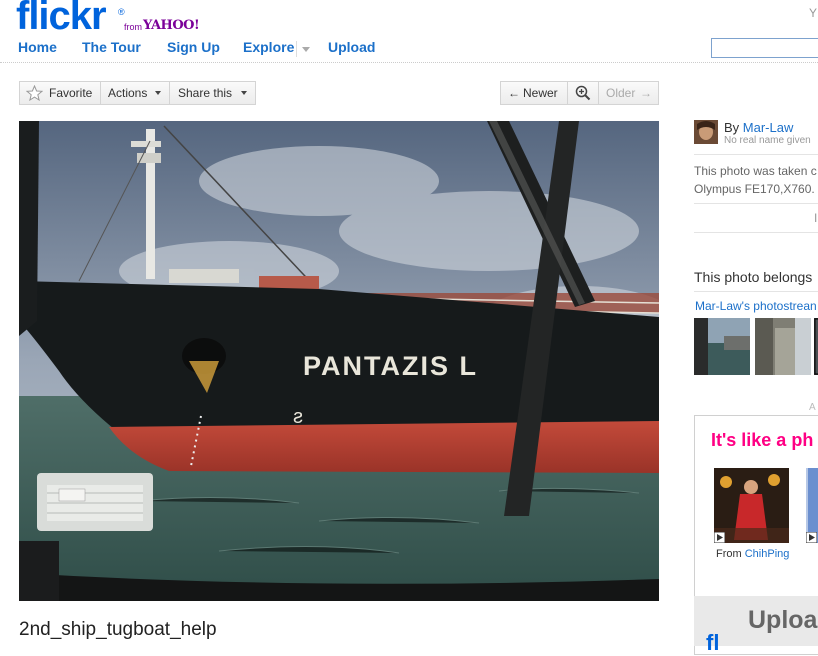 Image resolution: width=818 pixels, height=656 pixels. Describe the element at coordinates (514, 93) in the screenshot. I see `left-arrow-icon: ←` at that location.